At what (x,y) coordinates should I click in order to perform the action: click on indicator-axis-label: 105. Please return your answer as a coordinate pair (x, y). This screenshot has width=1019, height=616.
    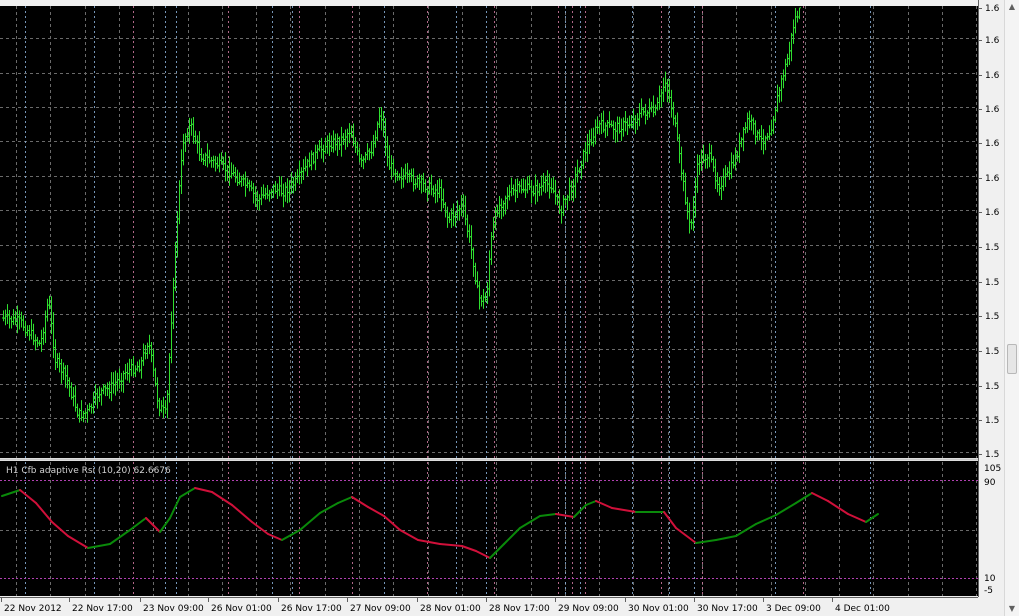
    Looking at the image, I should click on (992, 469).